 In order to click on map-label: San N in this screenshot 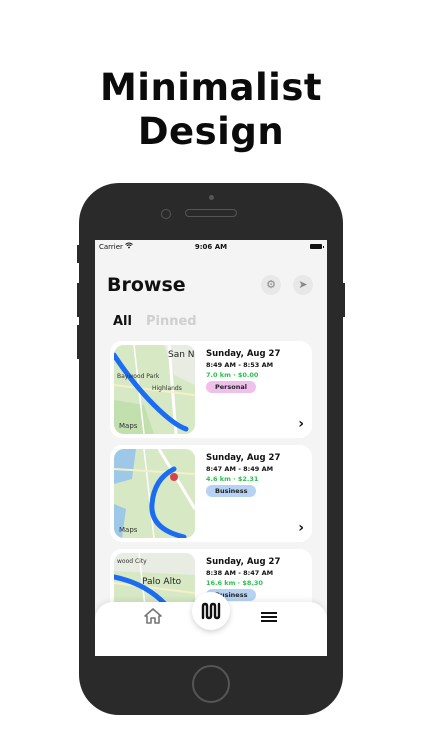, I will do `click(181, 355)`.